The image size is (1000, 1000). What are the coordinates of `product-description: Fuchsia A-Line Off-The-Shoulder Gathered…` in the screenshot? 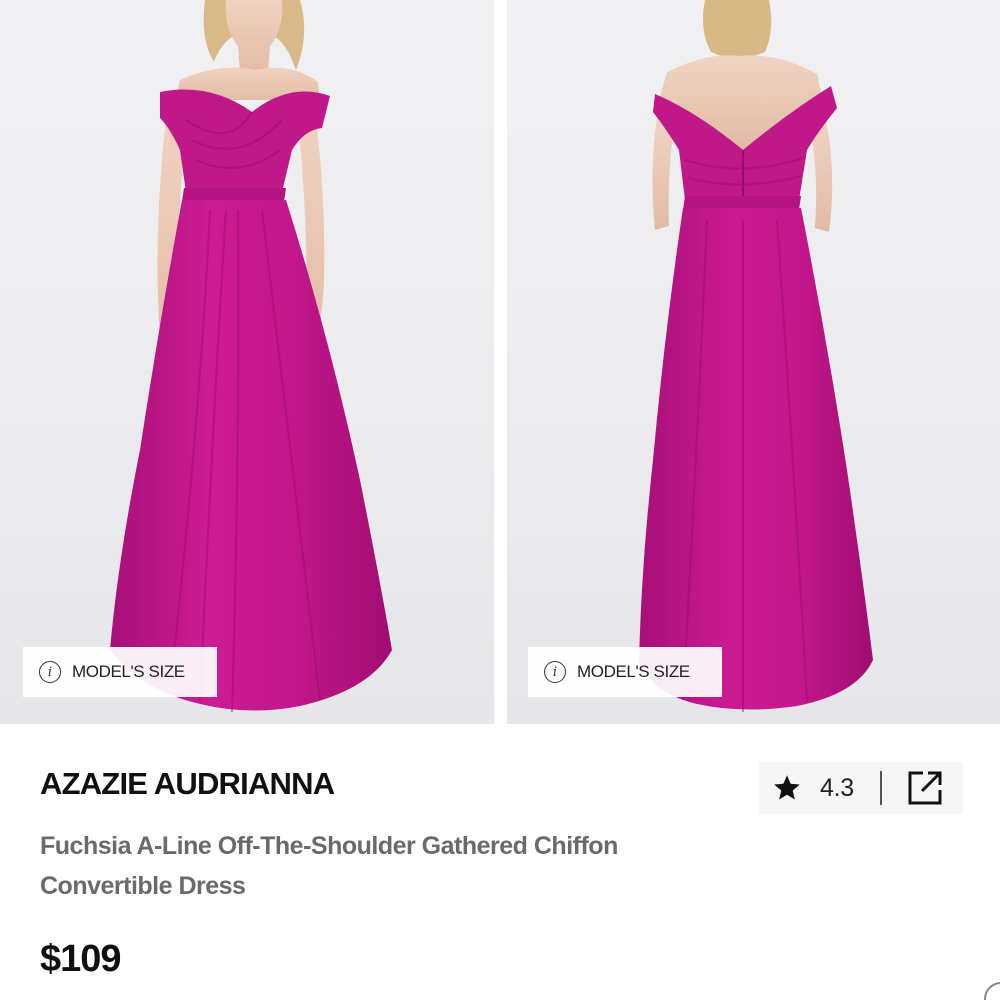 It's located at (329, 866).